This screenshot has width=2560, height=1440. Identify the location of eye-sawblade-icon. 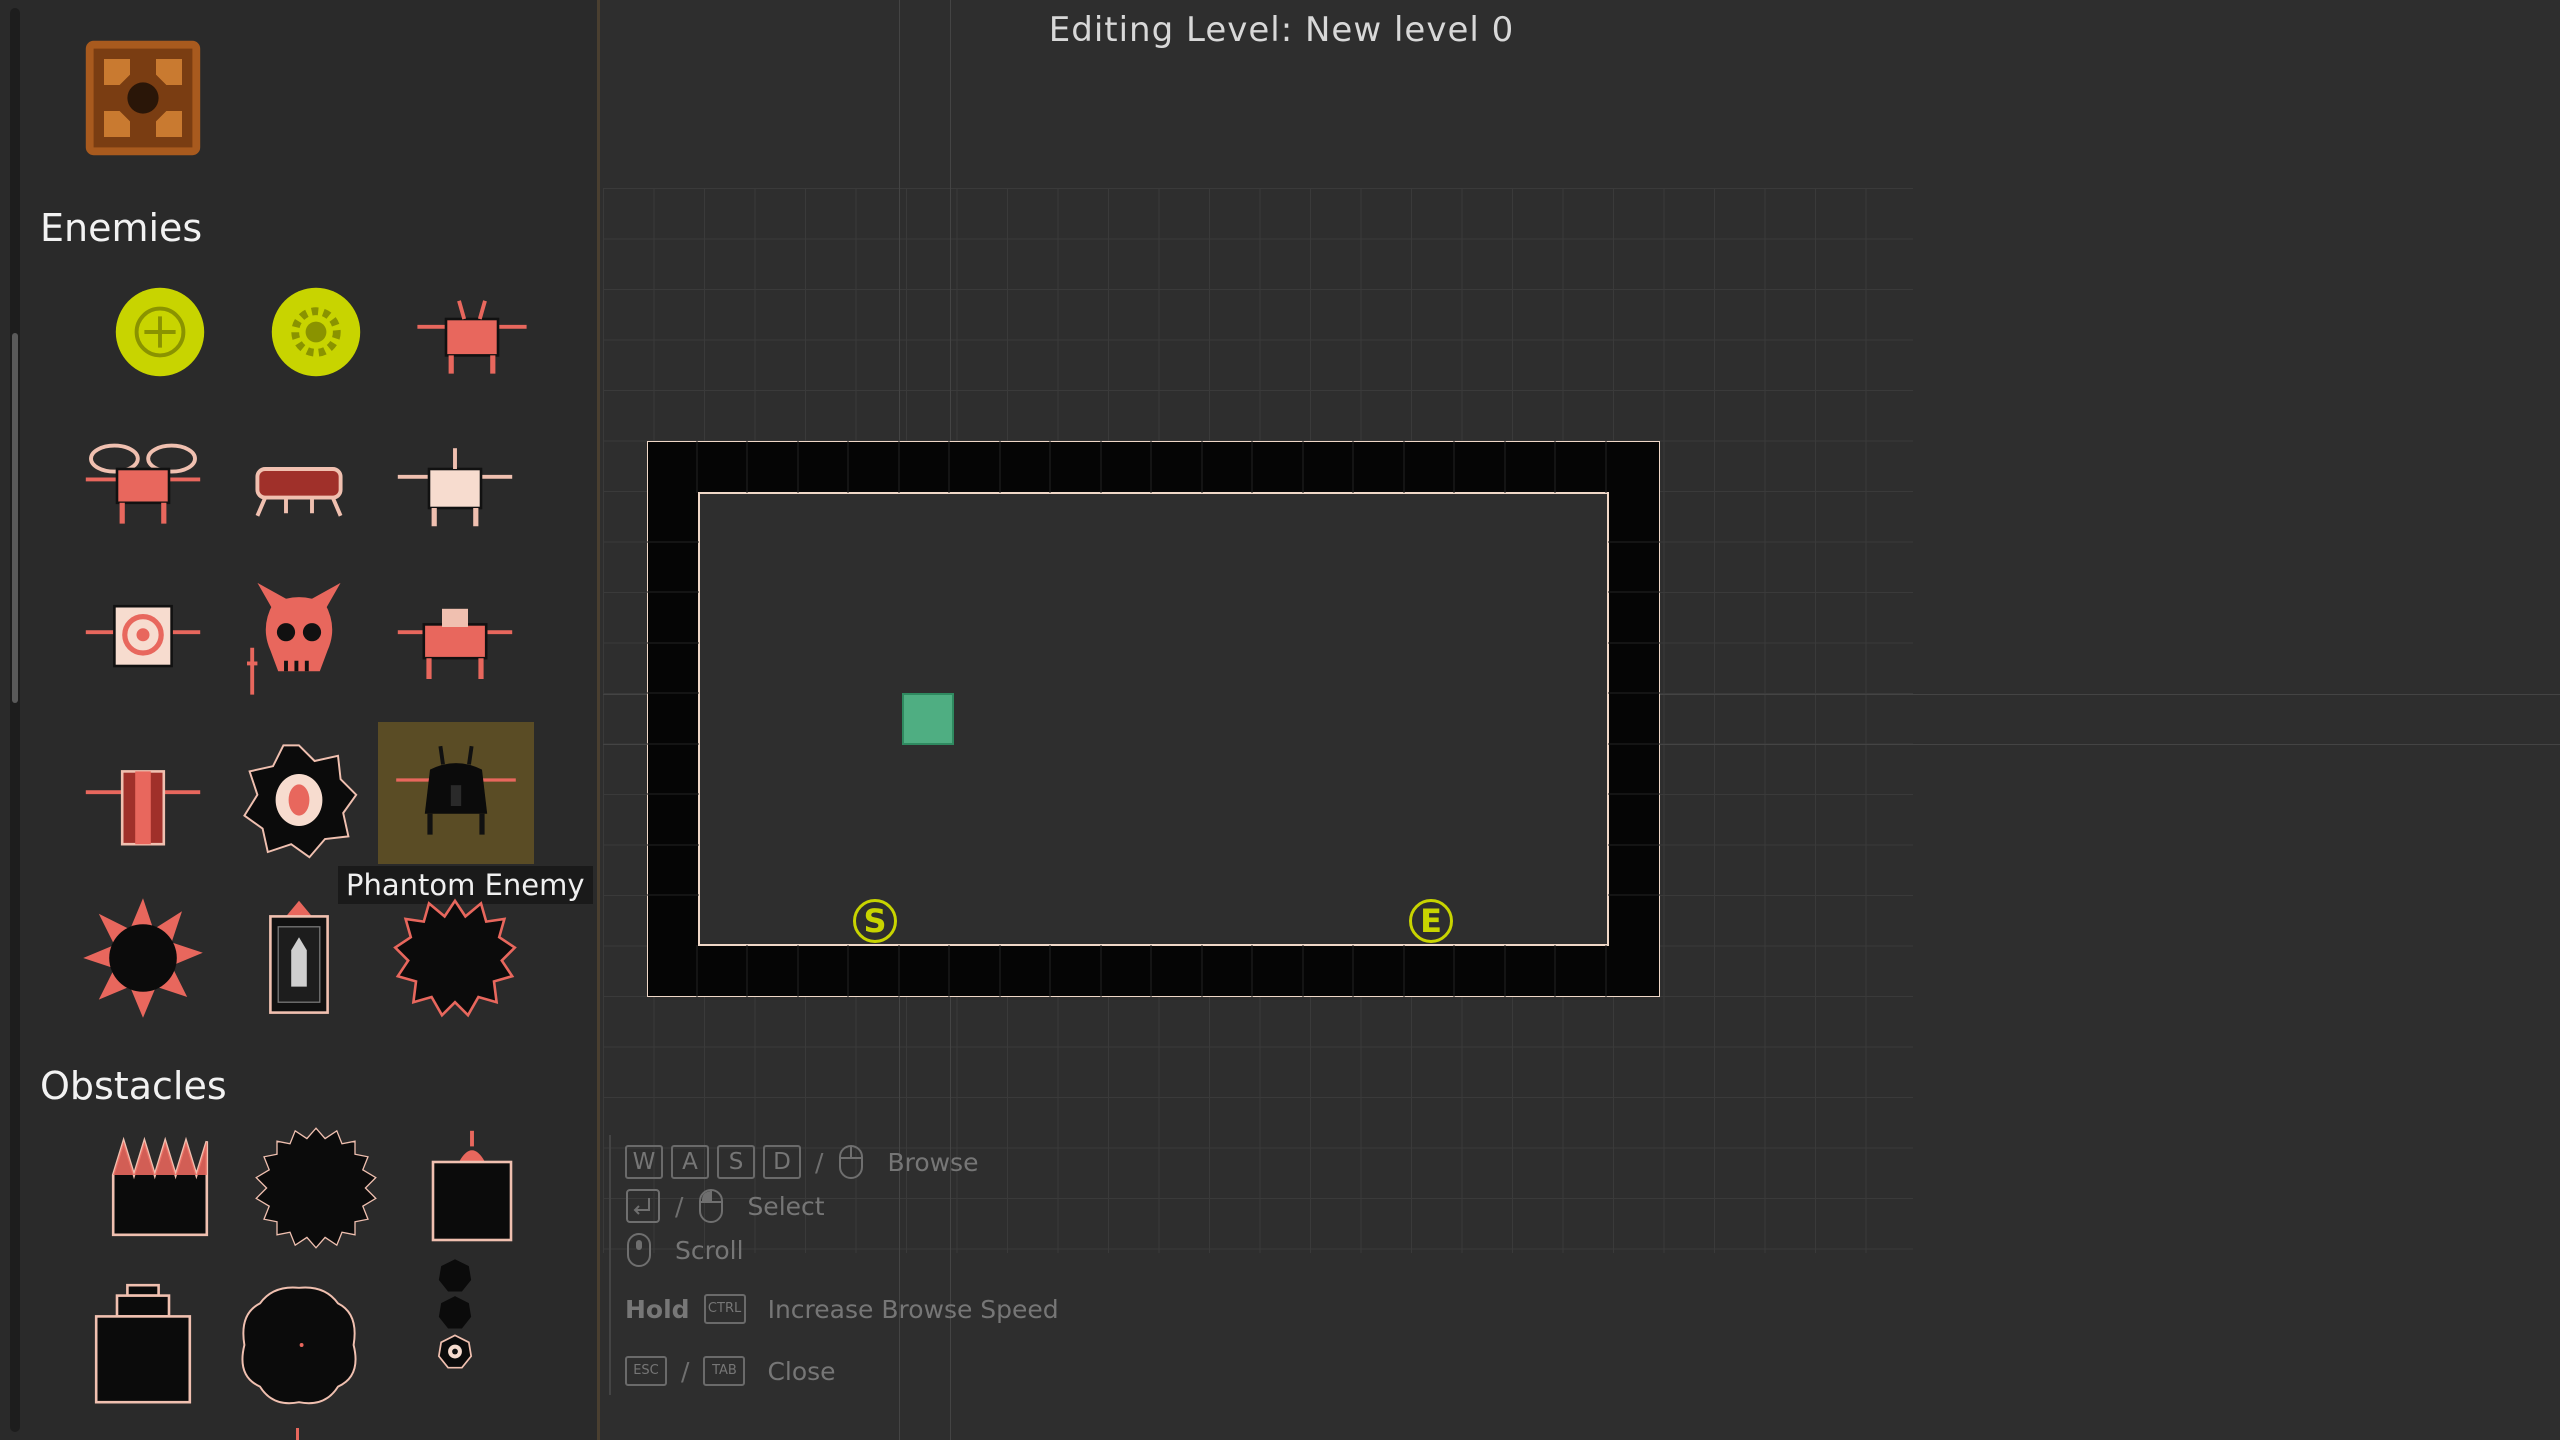
(300, 801).